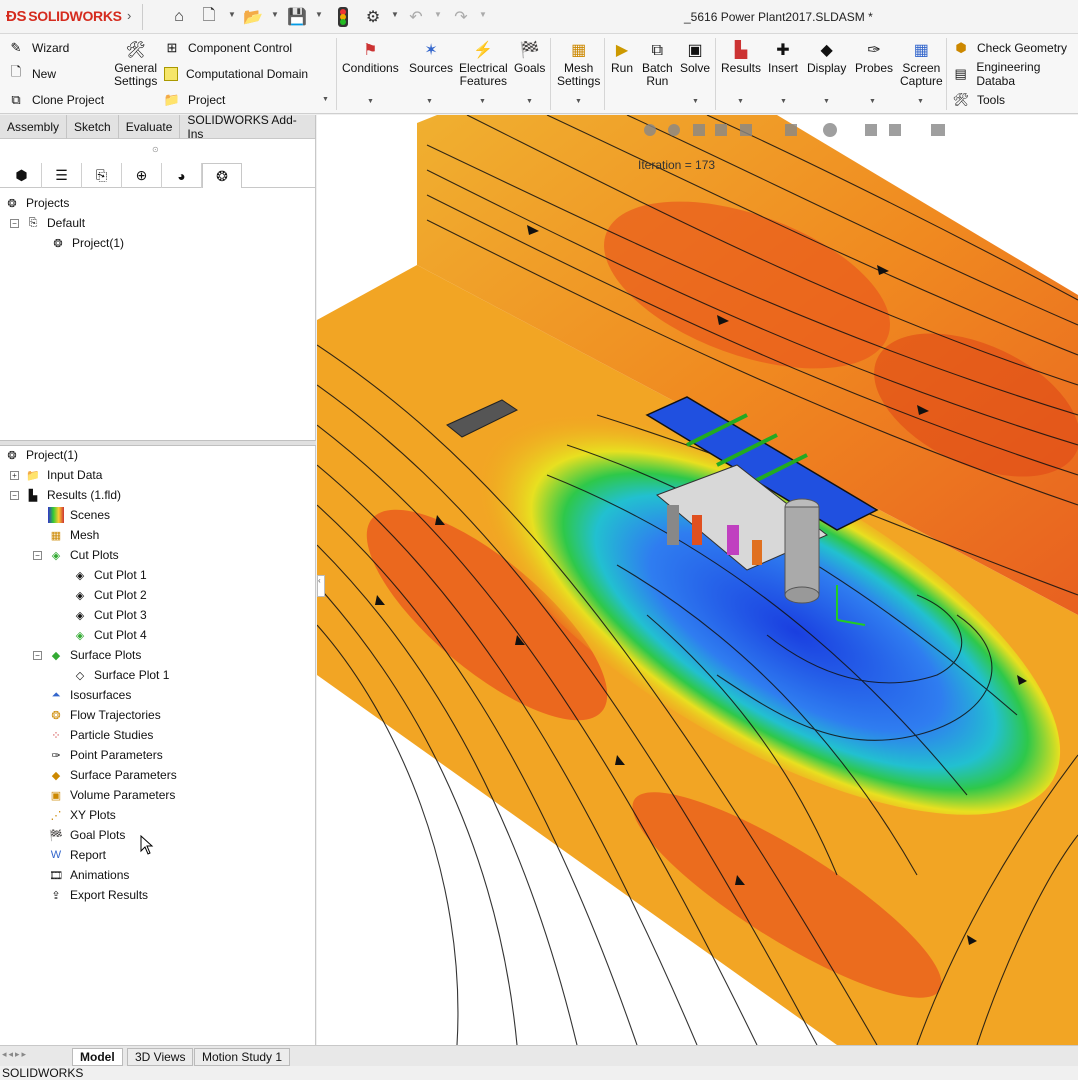  Describe the element at coordinates (82, 815) in the screenshot. I see `tree-item-xy-plots: ⋰ XY Plots` at that location.